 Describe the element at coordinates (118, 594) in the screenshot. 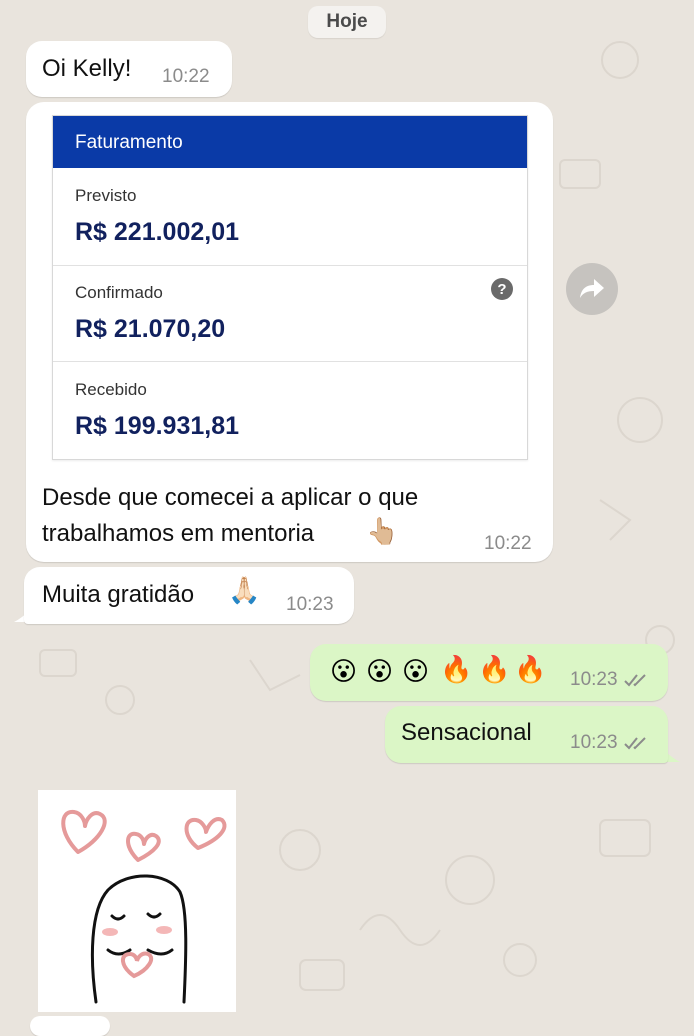

I see `message-text: Muita gratidão` at that location.